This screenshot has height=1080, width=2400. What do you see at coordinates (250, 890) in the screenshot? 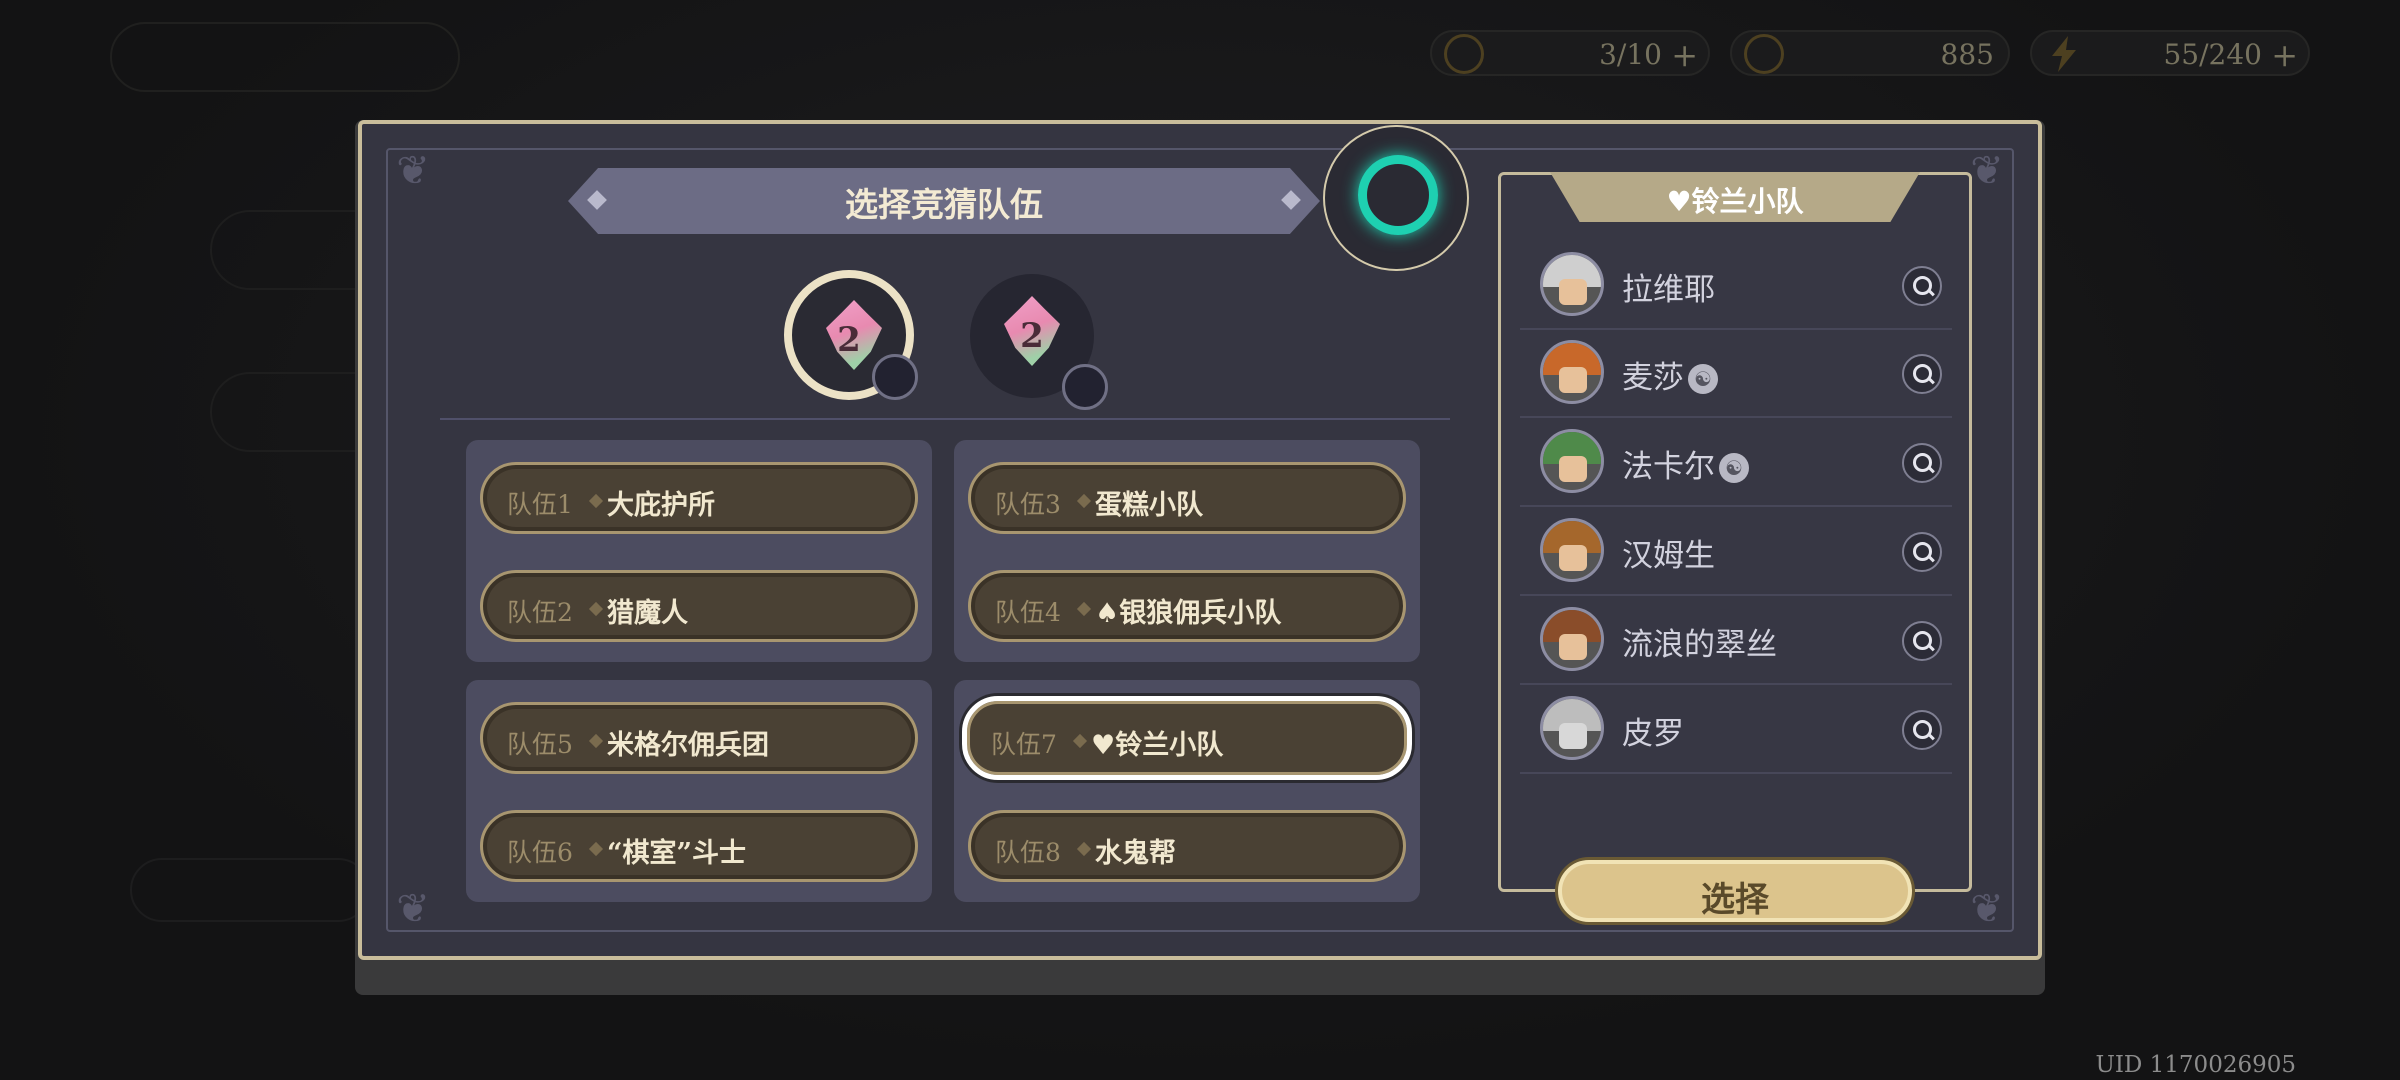
I see `background-pill` at bounding box center [250, 890].